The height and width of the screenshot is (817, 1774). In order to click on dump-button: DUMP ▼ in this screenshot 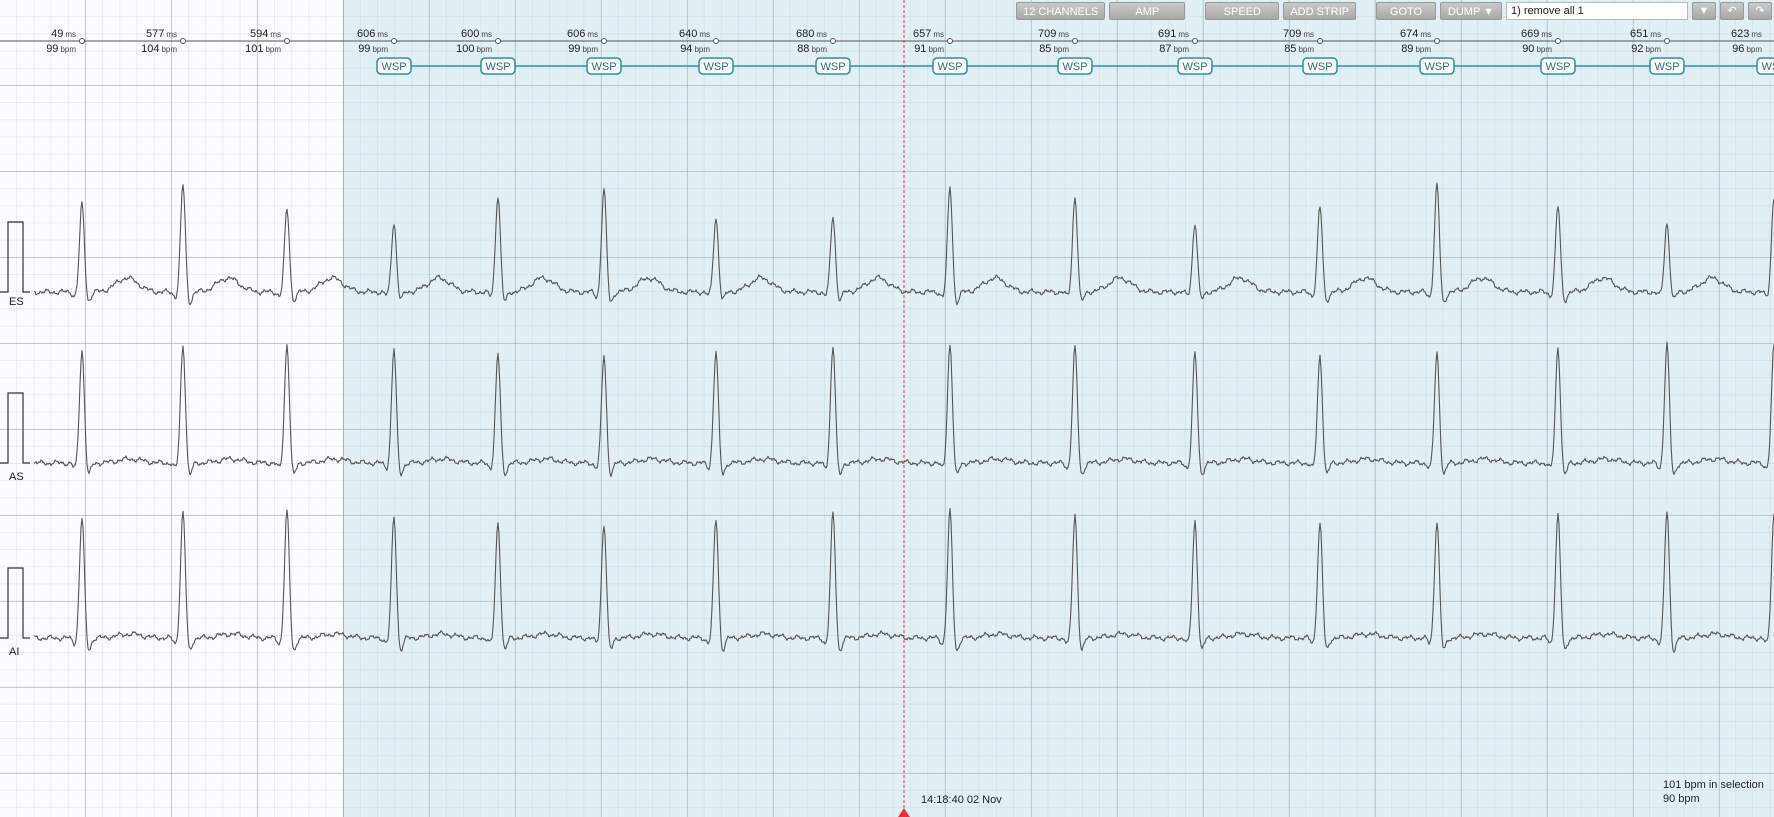, I will do `click(1471, 11)`.